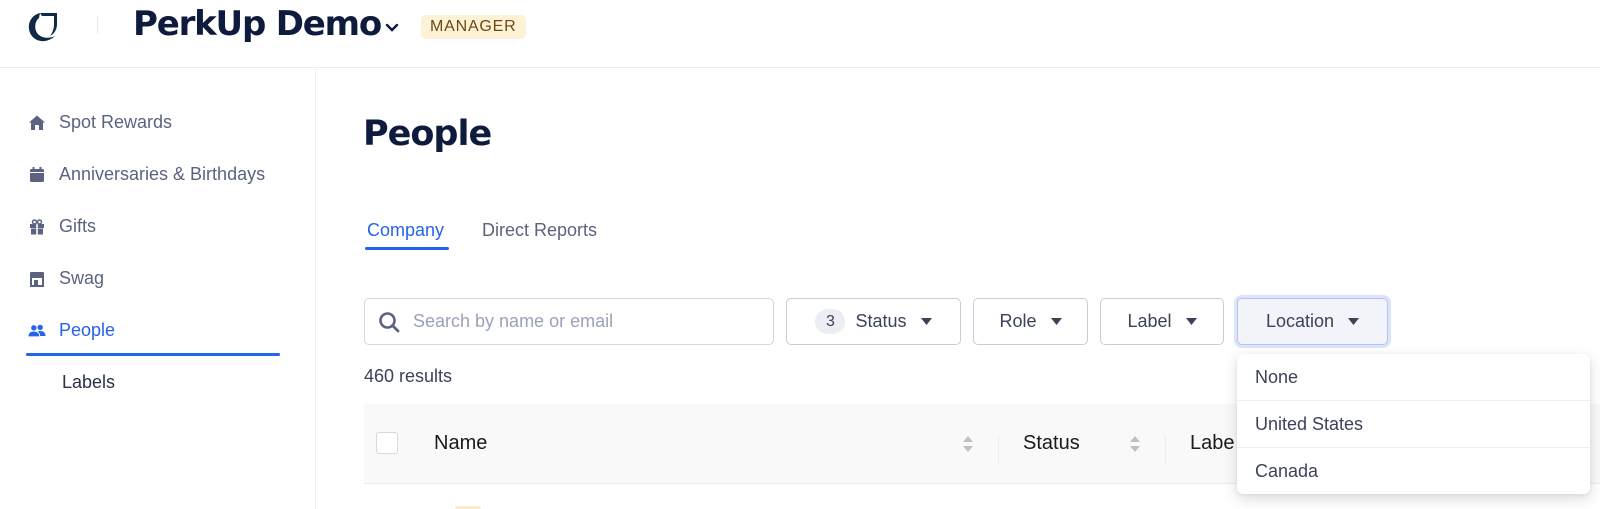 The image size is (1600, 509). Describe the element at coordinates (153, 354) in the screenshot. I see `active-nav-indicator` at that location.